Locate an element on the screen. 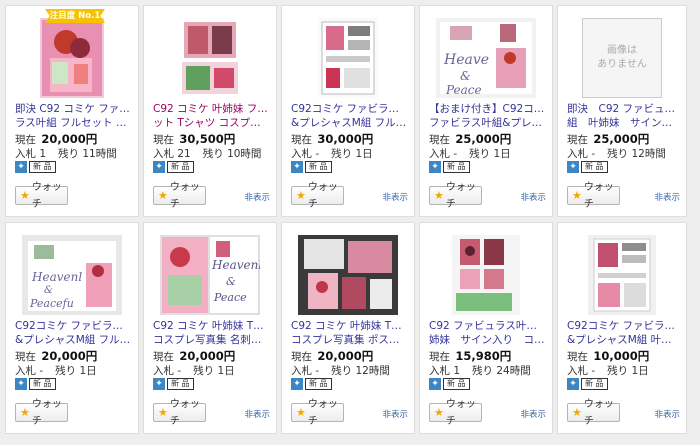  price-value: 30,500円 is located at coordinates (207, 139).